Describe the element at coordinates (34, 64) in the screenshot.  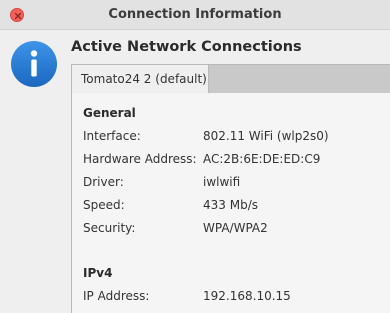
I see `info-icon` at that location.